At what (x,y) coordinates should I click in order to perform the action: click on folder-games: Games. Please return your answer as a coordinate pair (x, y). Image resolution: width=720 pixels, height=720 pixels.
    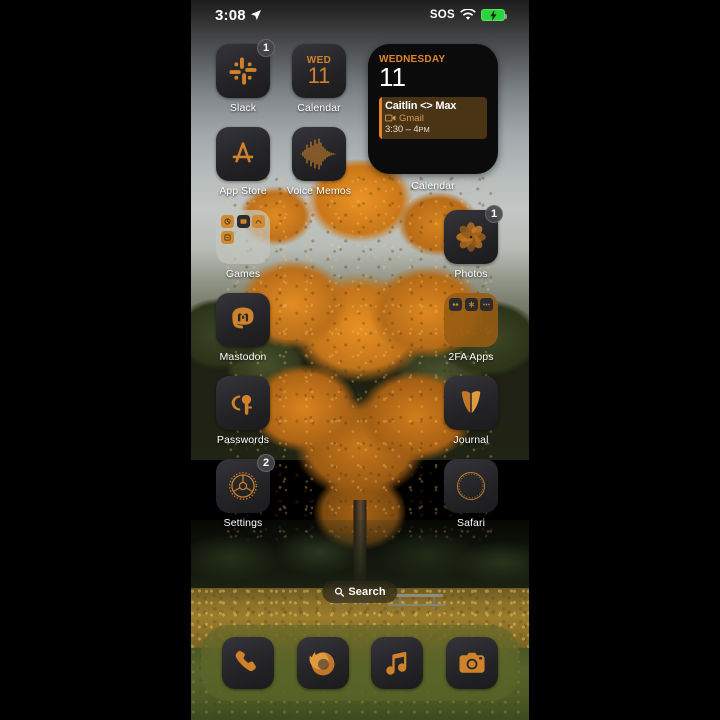
    Looking at the image, I should click on (243, 251).